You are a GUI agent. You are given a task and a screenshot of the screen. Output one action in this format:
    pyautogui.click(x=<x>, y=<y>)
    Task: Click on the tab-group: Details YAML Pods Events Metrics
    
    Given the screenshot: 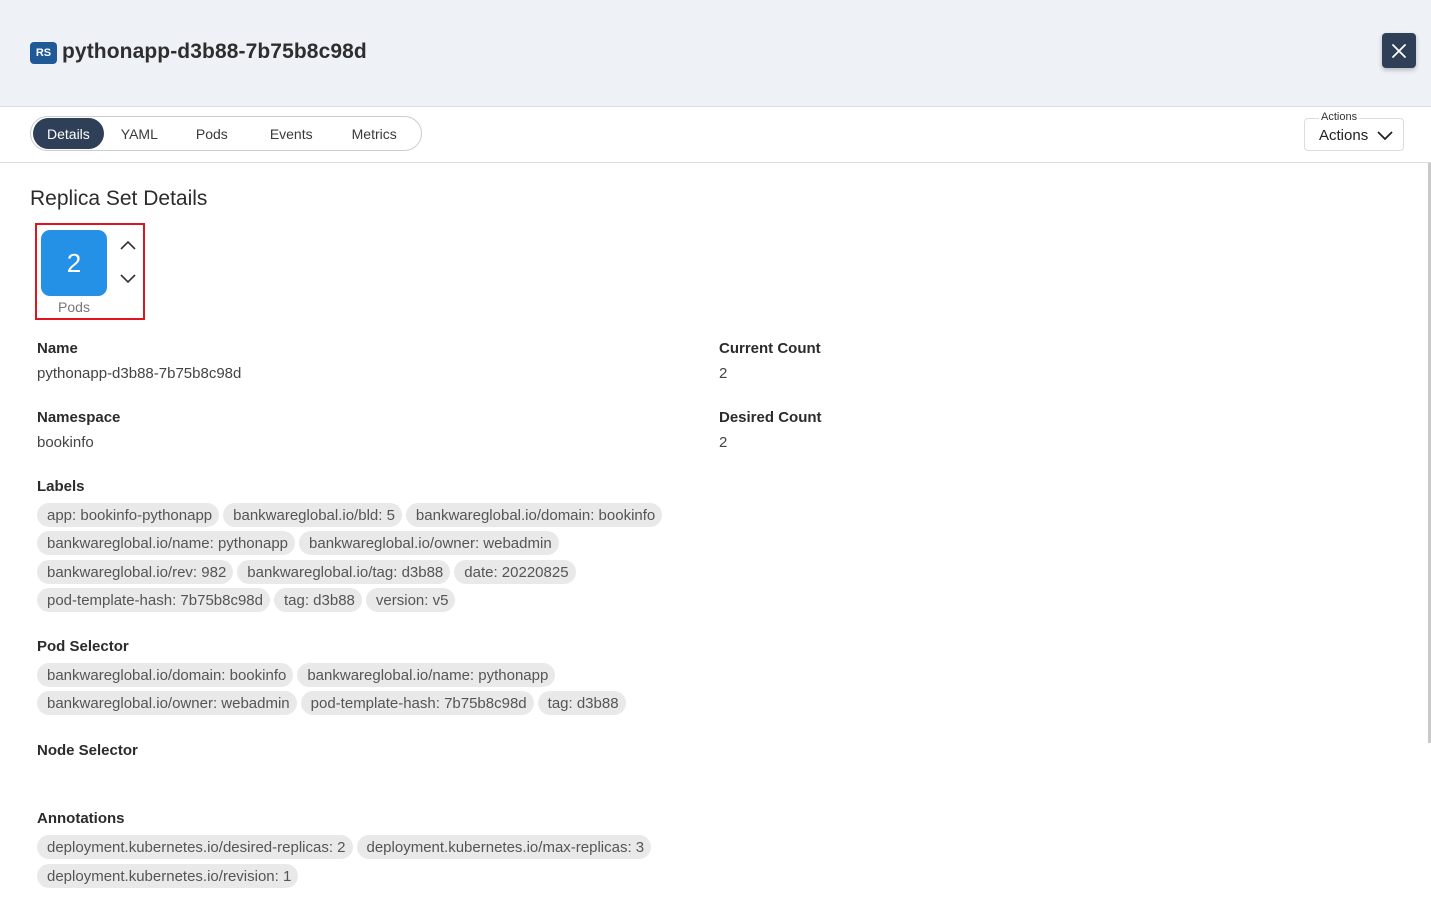 What is the action you would take?
    pyautogui.click(x=226, y=133)
    